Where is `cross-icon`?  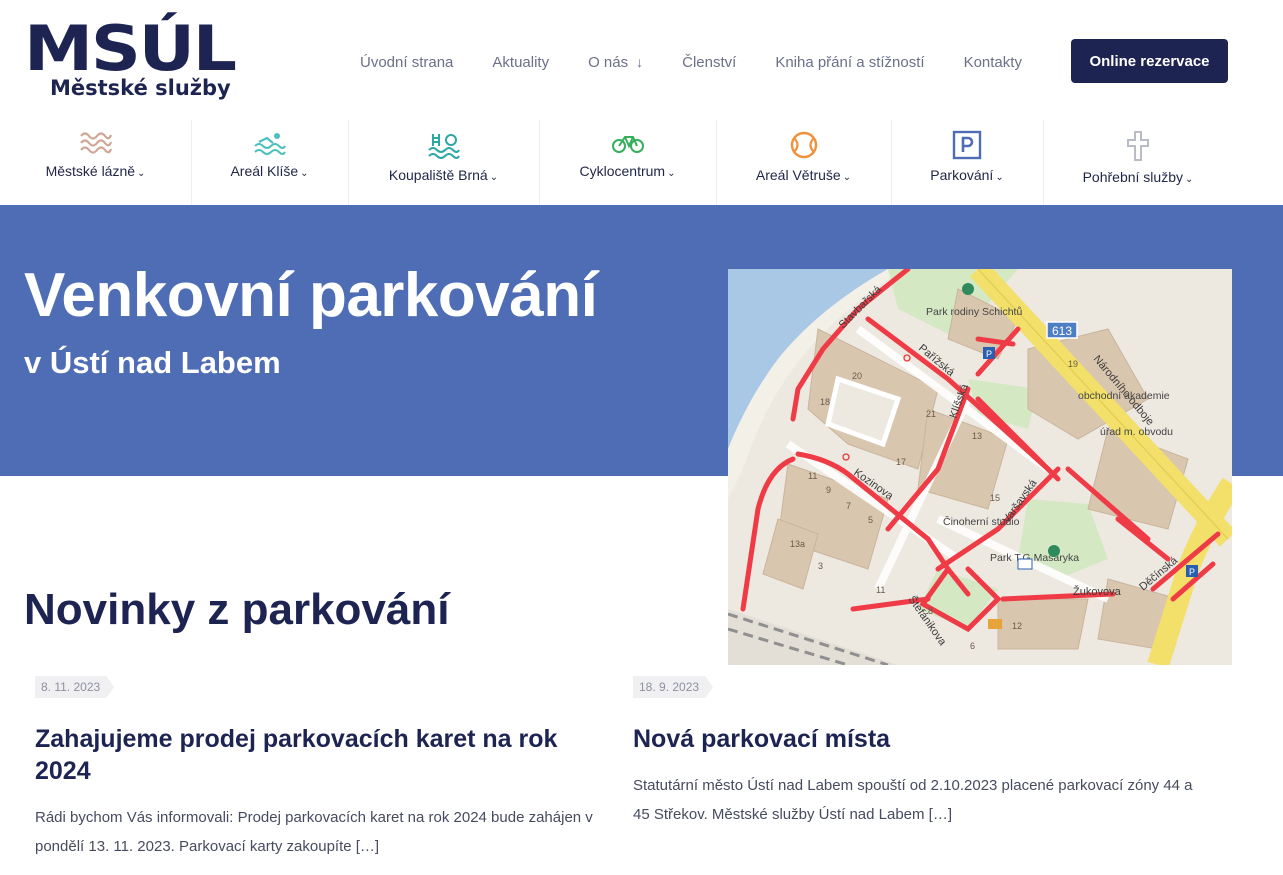
cross-icon is located at coordinates (1138, 146).